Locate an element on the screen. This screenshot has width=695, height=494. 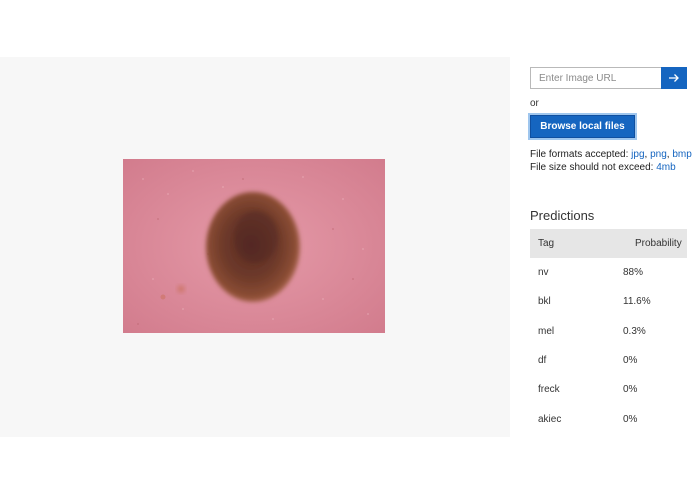
image-url-input is located at coordinates (595, 78).